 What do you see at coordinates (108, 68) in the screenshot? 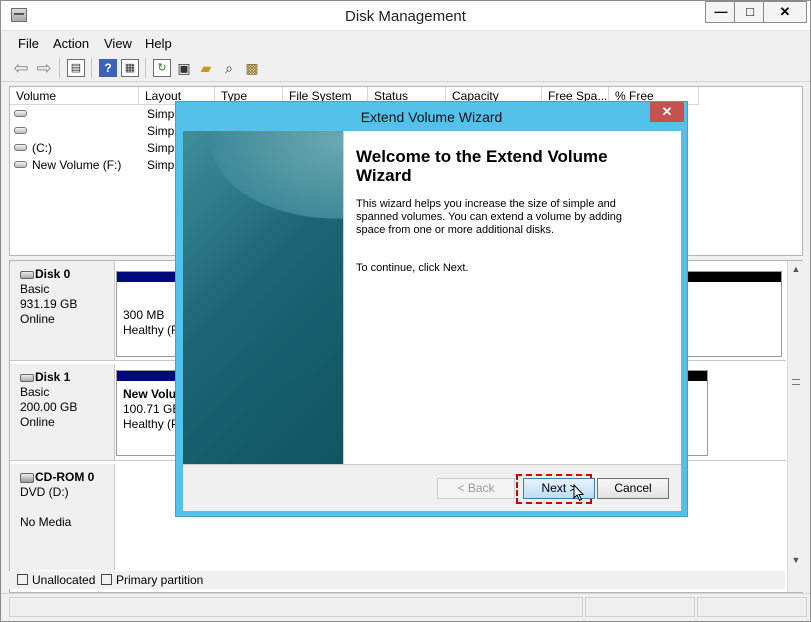
I see `help-icon: ?` at bounding box center [108, 68].